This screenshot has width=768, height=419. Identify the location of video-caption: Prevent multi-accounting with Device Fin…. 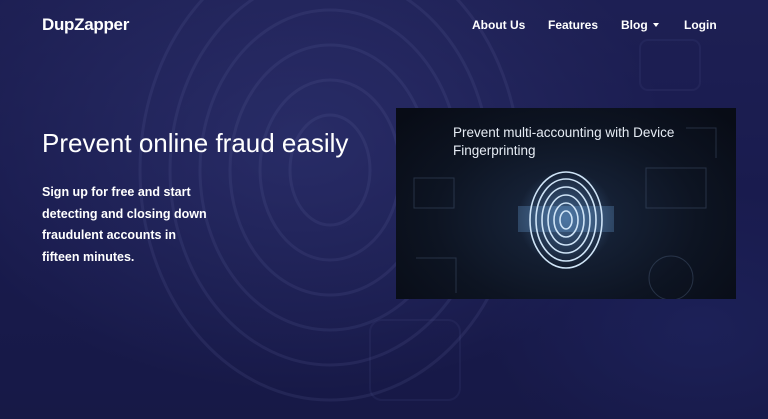
(564, 141).